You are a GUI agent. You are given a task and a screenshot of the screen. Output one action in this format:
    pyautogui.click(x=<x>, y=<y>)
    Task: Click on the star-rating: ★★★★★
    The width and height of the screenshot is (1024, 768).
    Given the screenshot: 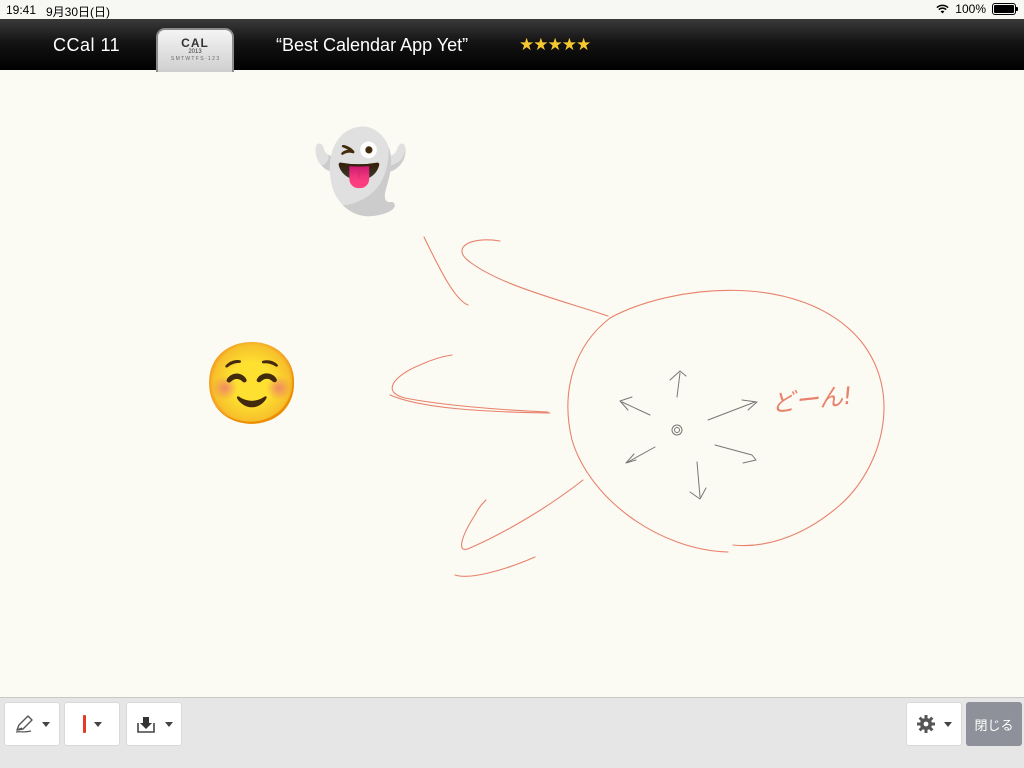 What is the action you would take?
    pyautogui.click(x=555, y=44)
    